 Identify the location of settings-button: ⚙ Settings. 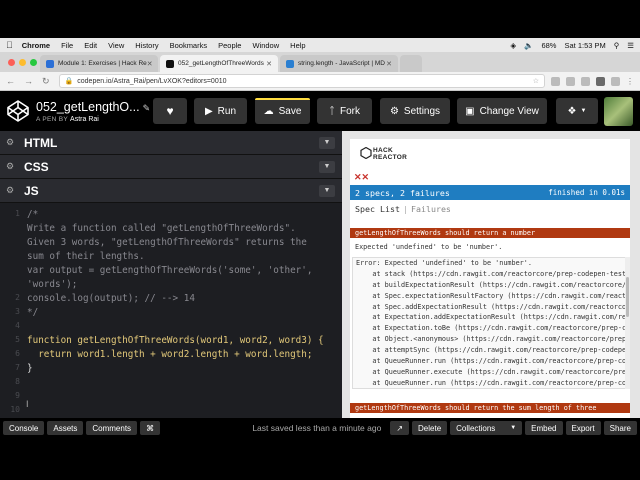
(415, 111).